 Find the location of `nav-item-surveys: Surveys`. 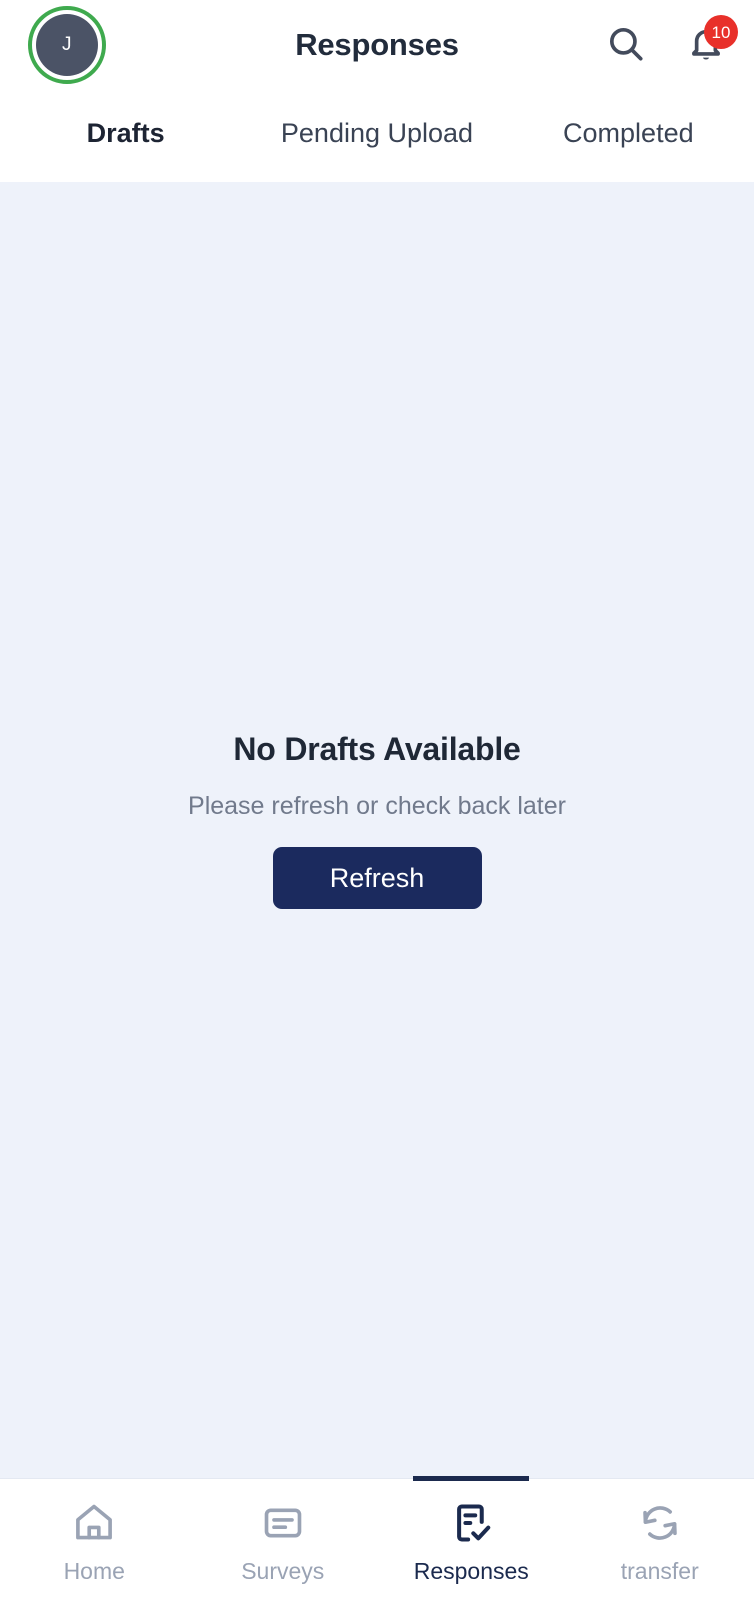

nav-item-surveys: Surveys is located at coordinates (283, 1539).